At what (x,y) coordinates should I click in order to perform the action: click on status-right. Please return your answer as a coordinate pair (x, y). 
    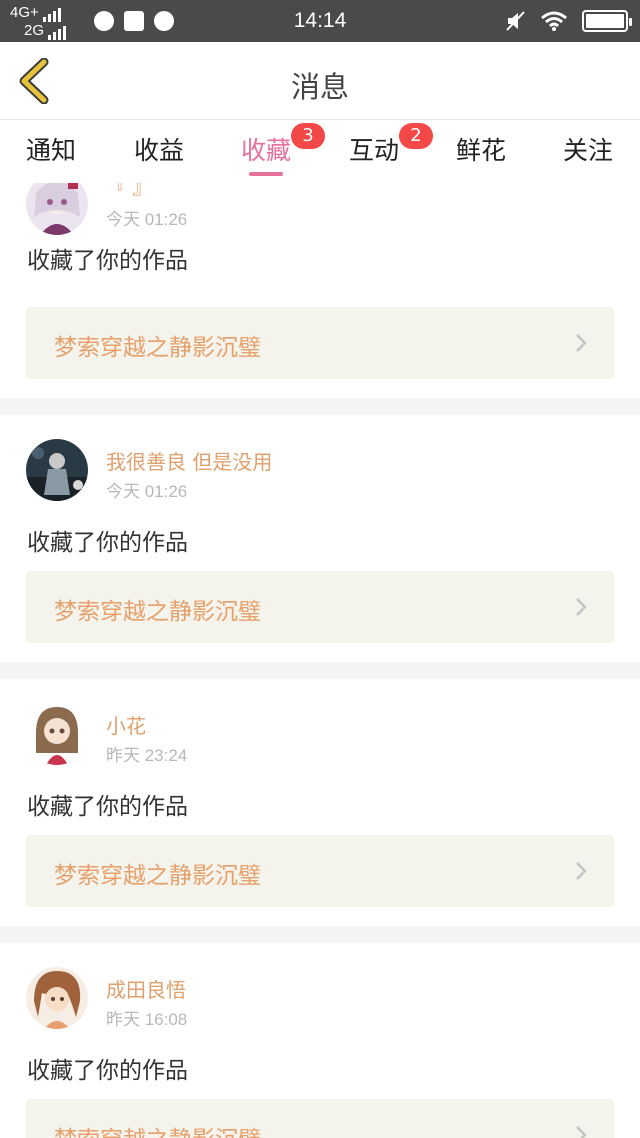
    Looking at the image, I should click on (568, 21).